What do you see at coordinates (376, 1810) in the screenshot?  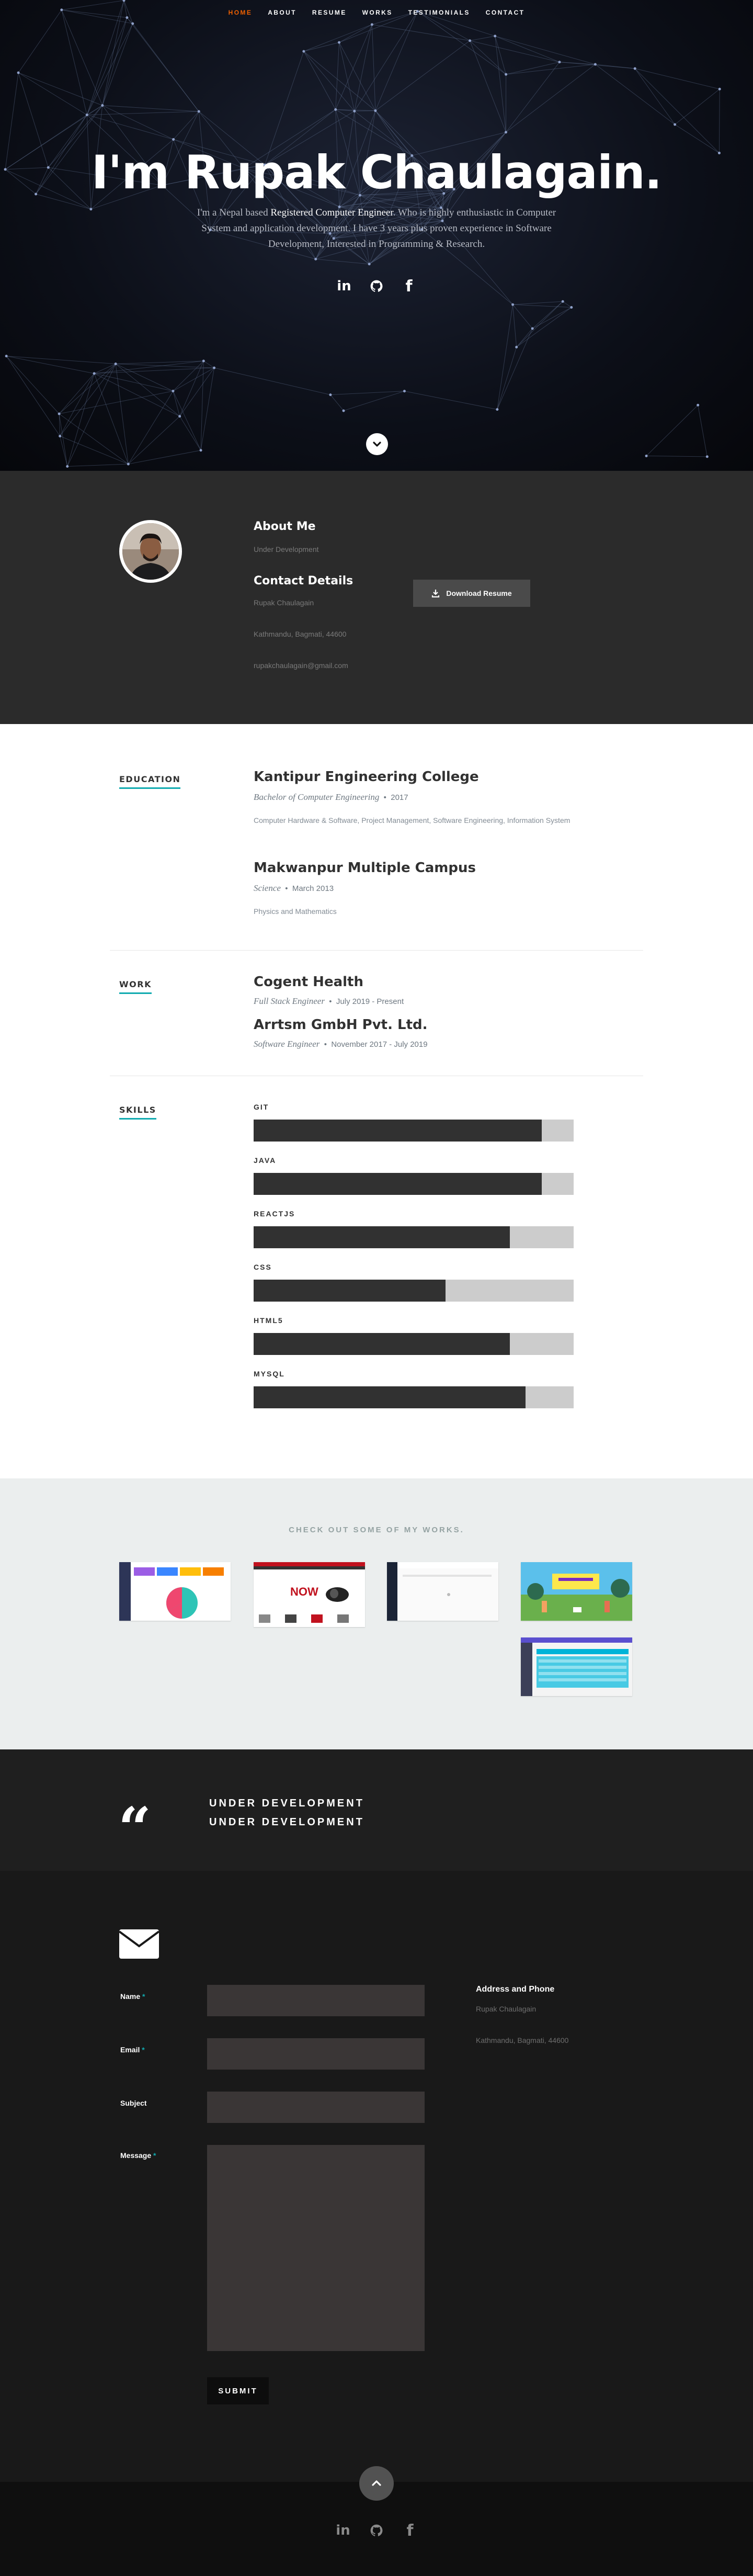 I see `testimonials-section: “ UNDER DEVELOPMENT UNDER DEVELOPMENT` at bounding box center [376, 1810].